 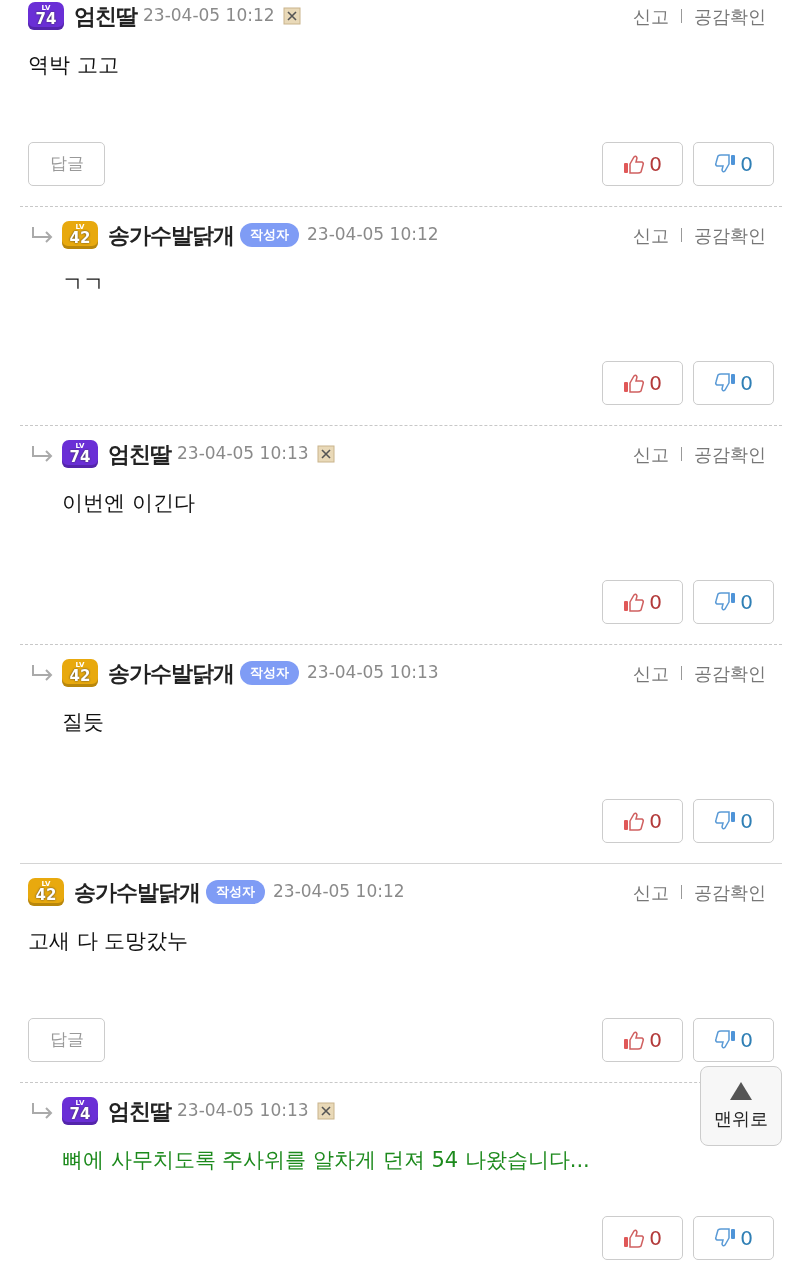 What do you see at coordinates (741, 1106) in the screenshot?
I see `scroll-top-button: 맨위로` at bounding box center [741, 1106].